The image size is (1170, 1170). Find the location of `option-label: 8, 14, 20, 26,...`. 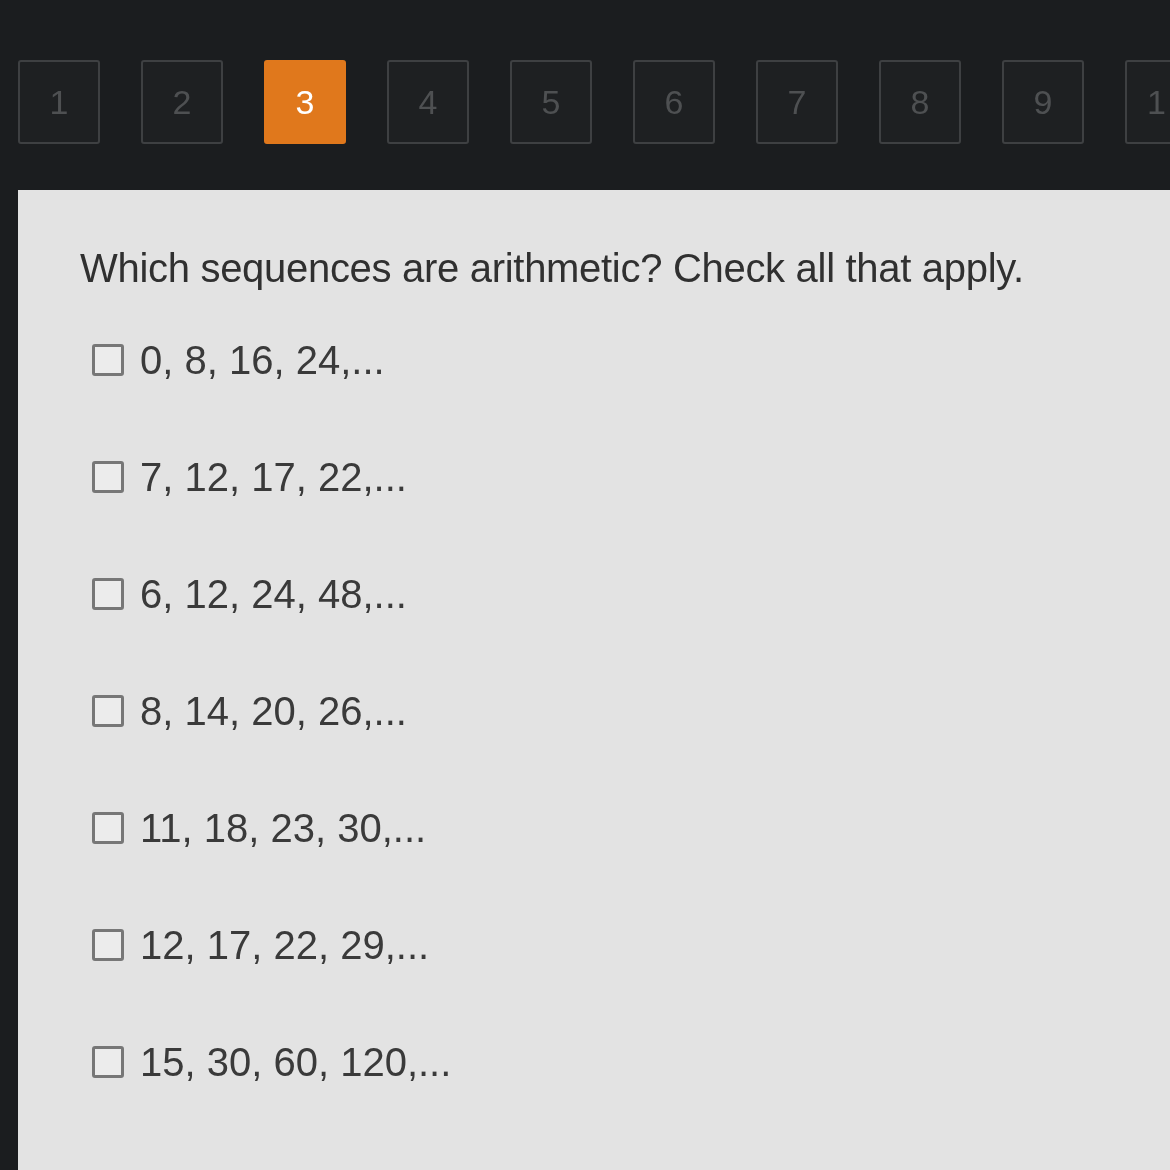

option-label: 8, 14, 20, 26,... is located at coordinates (273, 711).